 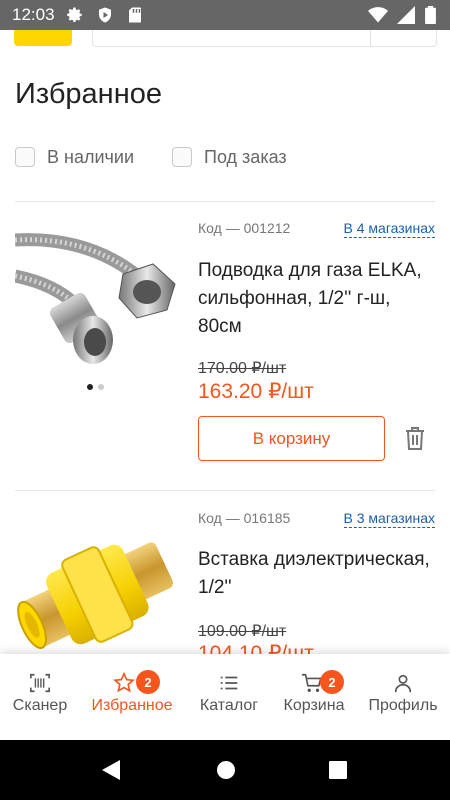 What do you see at coordinates (242, 631) in the screenshot?
I see `old-price: 109.00 ₽/шт` at bounding box center [242, 631].